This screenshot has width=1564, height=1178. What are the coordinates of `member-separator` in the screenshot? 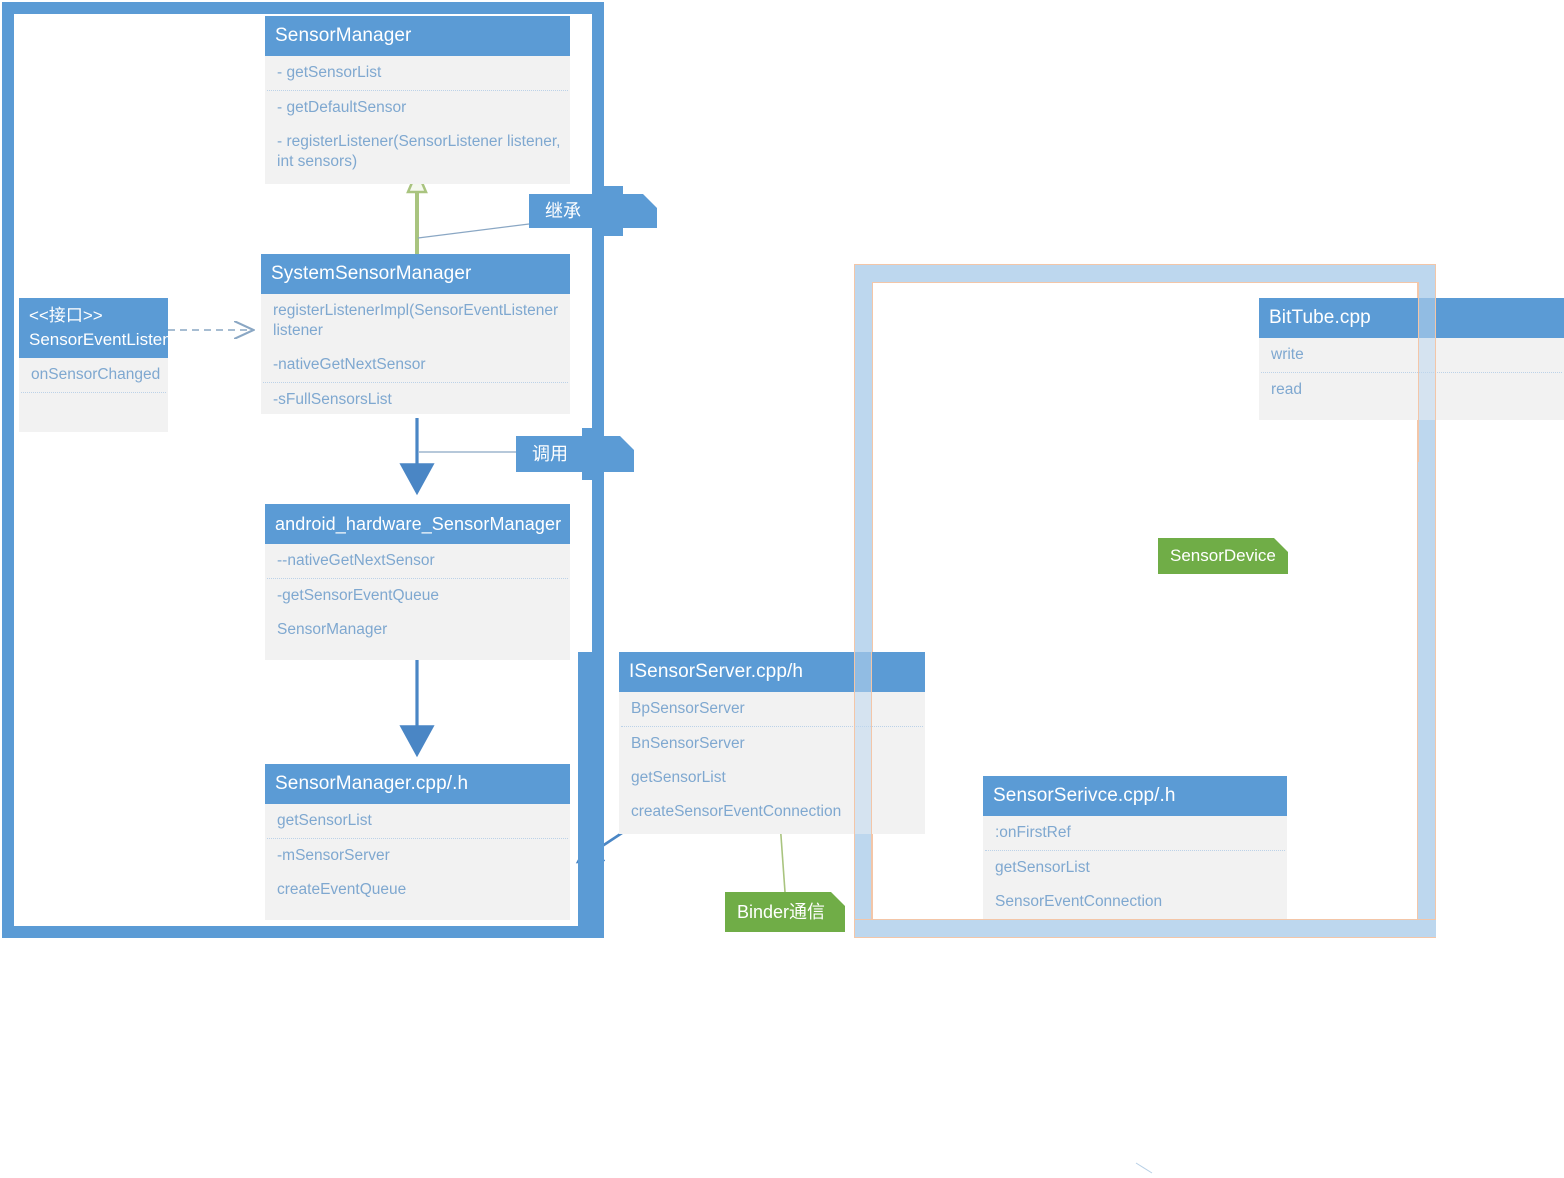 It's located at (93, 392).